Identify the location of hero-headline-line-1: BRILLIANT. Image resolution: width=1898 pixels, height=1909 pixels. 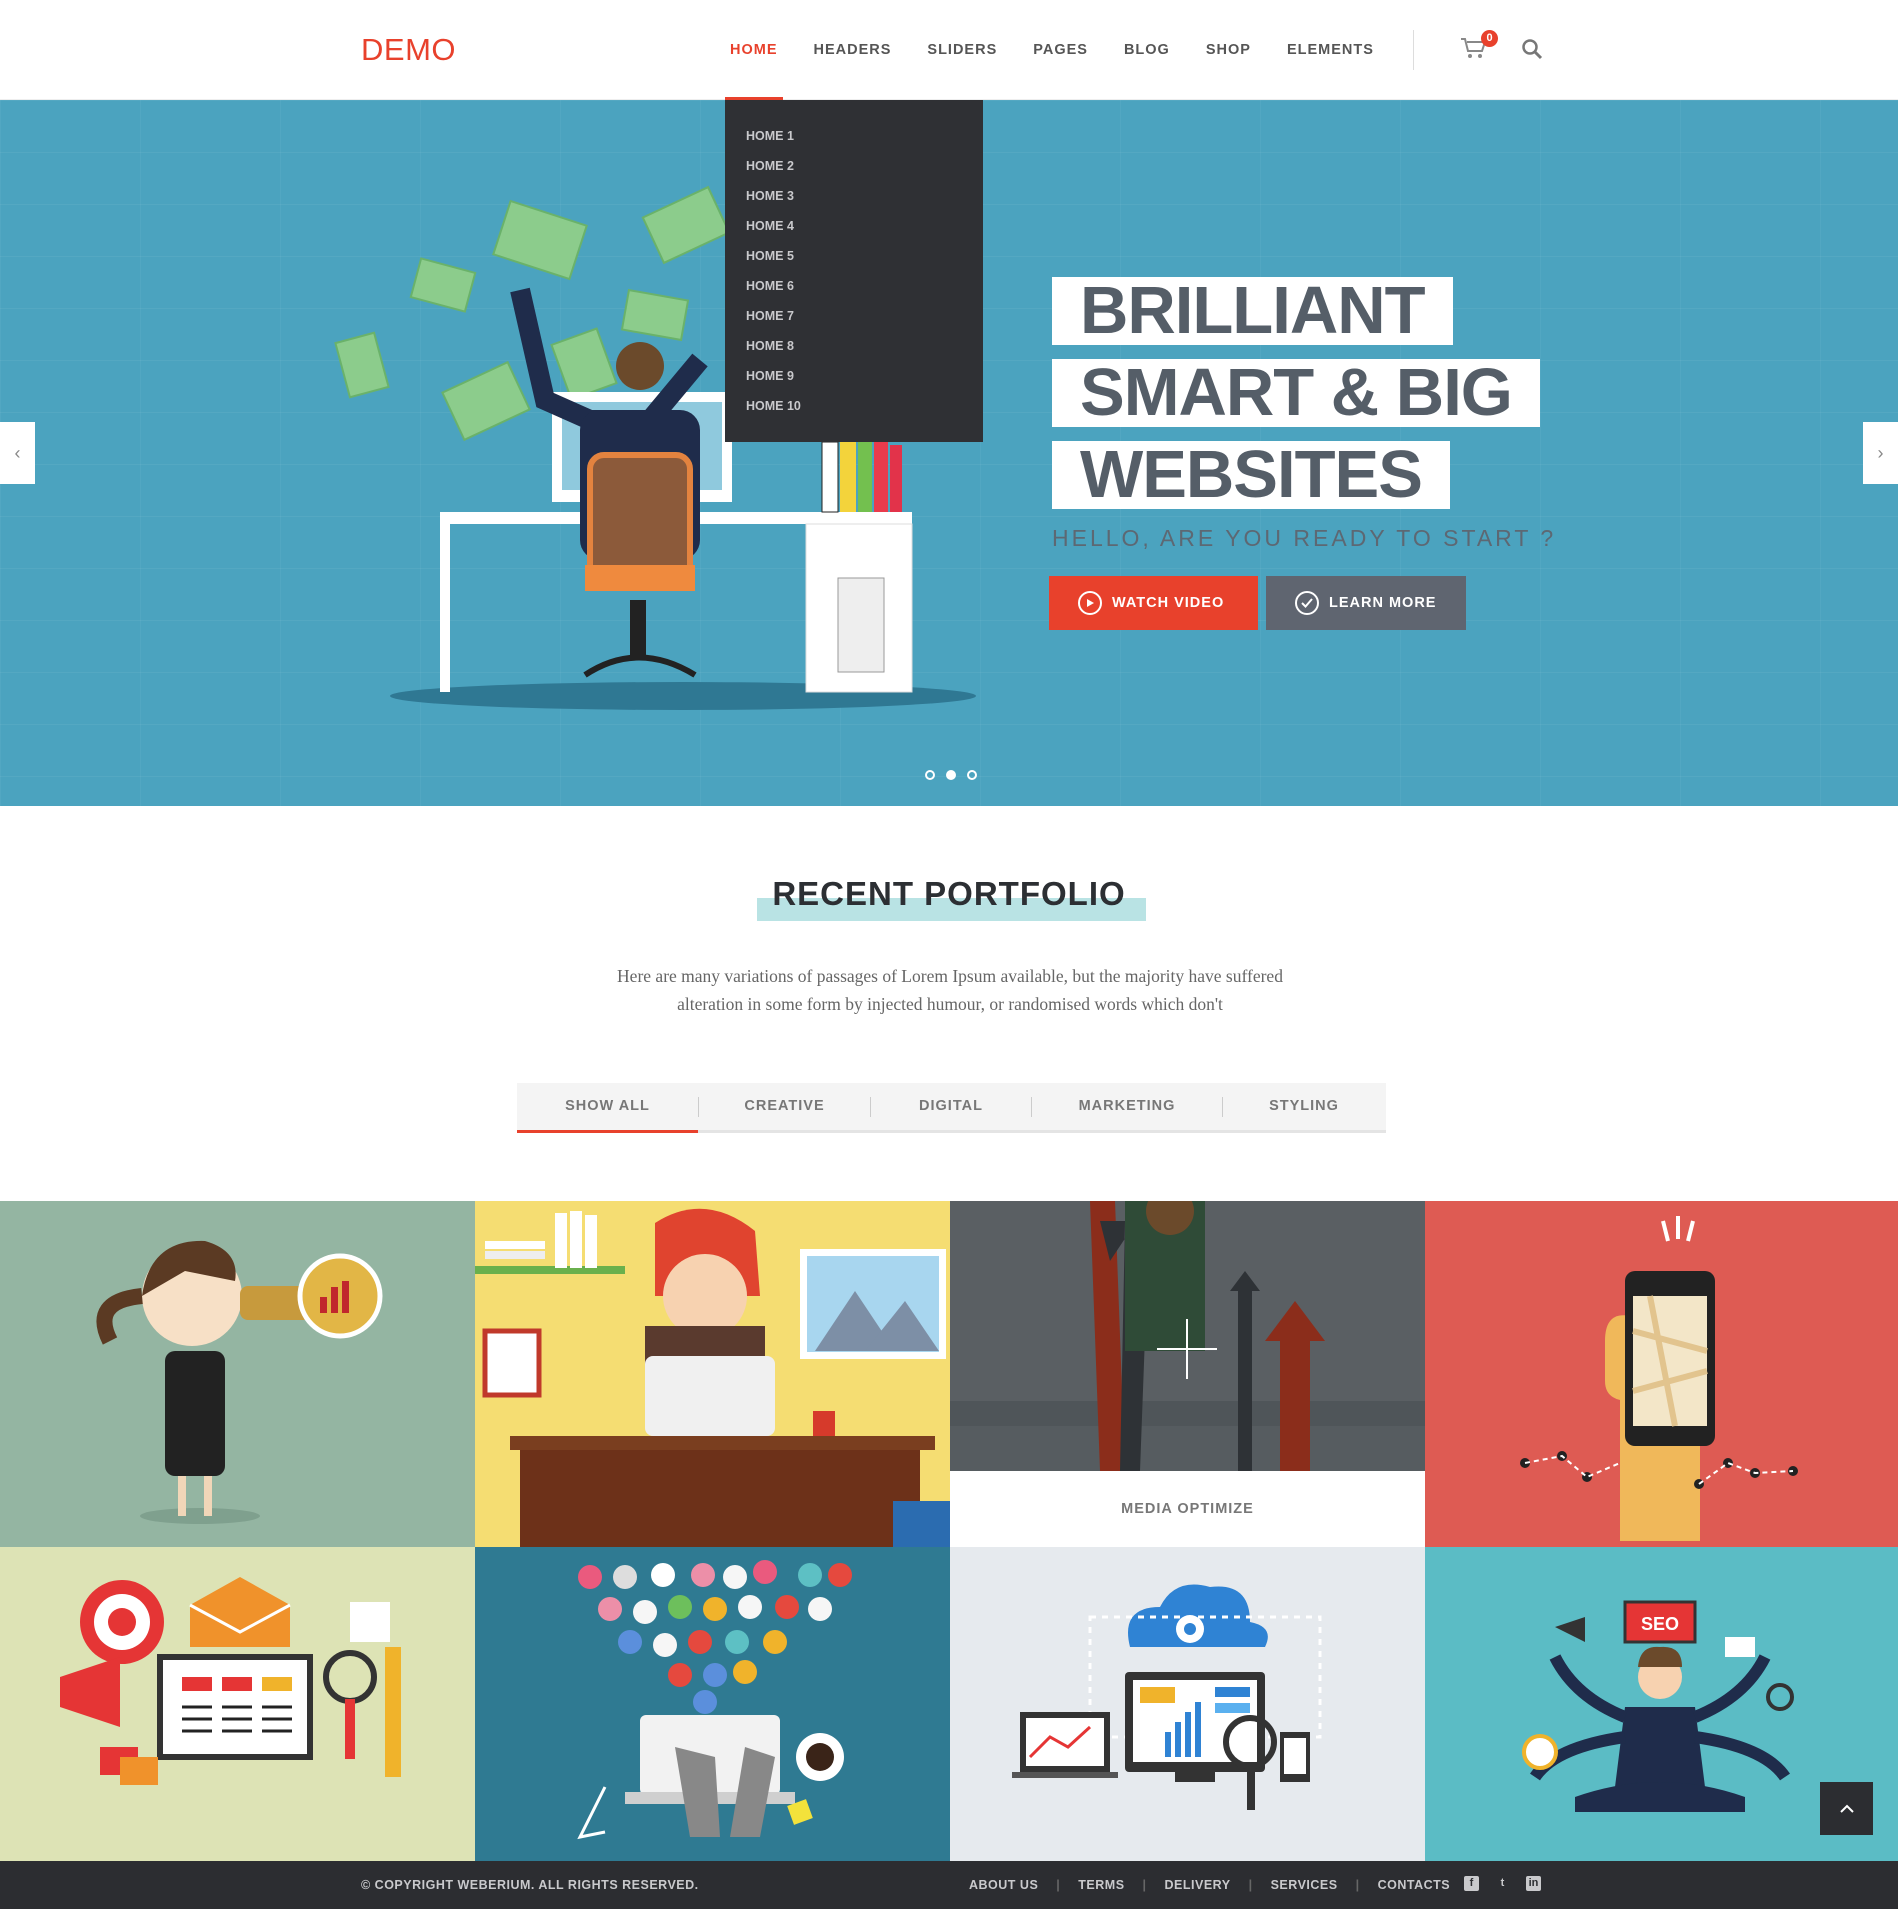
(1252, 311).